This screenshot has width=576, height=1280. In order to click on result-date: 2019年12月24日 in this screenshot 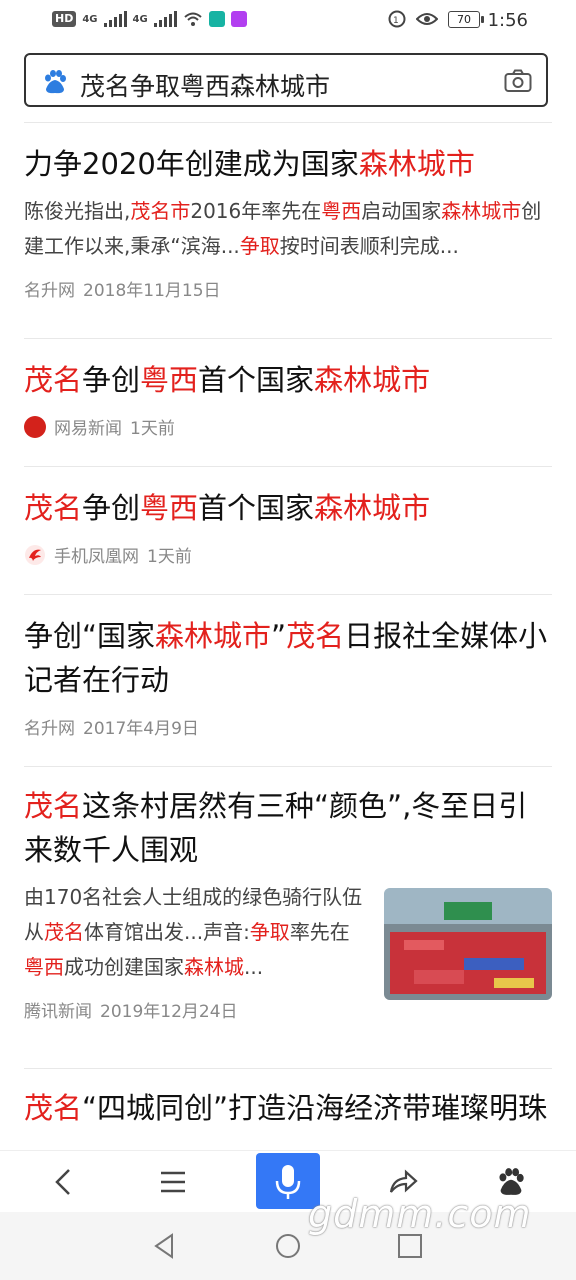, I will do `click(169, 1012)`.